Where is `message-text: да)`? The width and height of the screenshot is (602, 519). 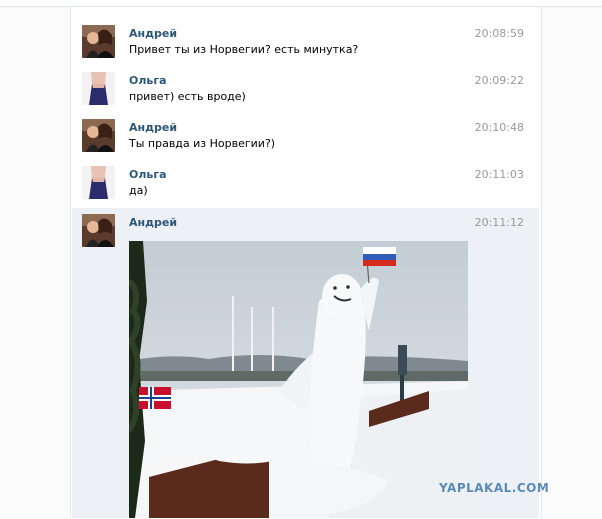
message-text: да) is located at coordinates (138, 190).